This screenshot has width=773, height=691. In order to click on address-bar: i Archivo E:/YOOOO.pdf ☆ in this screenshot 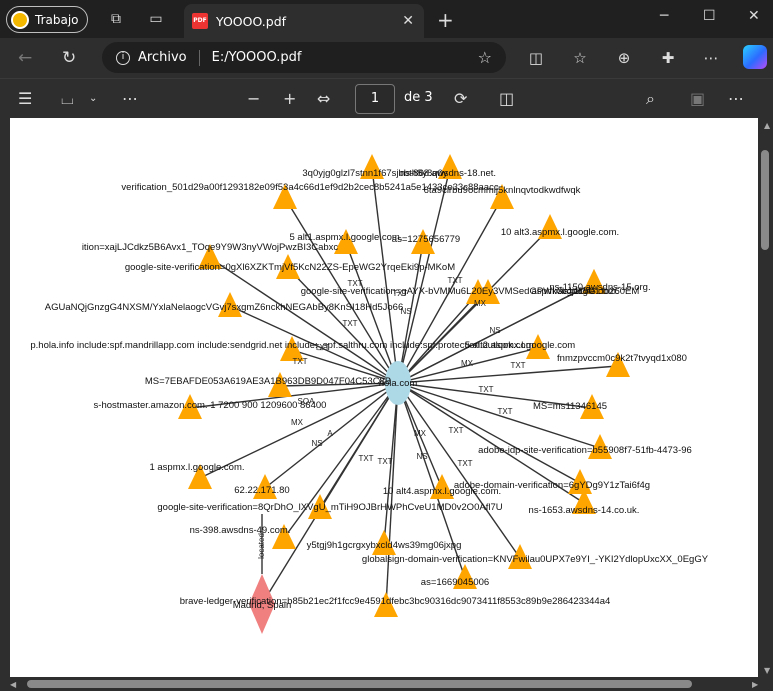, I will do `click(304, 57)`.